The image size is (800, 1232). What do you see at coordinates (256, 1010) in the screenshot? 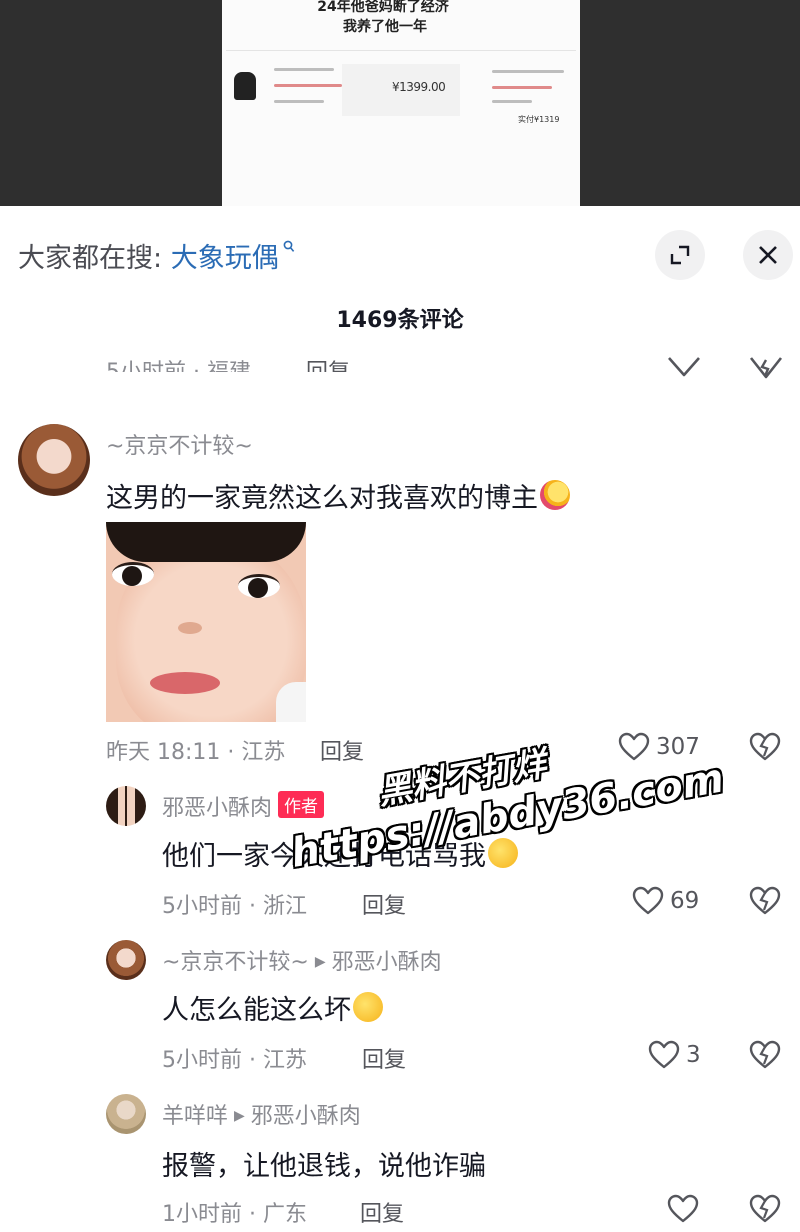
I see `reply-text-content: 人怎么能这么坏` at bounding box center [256, 1010].